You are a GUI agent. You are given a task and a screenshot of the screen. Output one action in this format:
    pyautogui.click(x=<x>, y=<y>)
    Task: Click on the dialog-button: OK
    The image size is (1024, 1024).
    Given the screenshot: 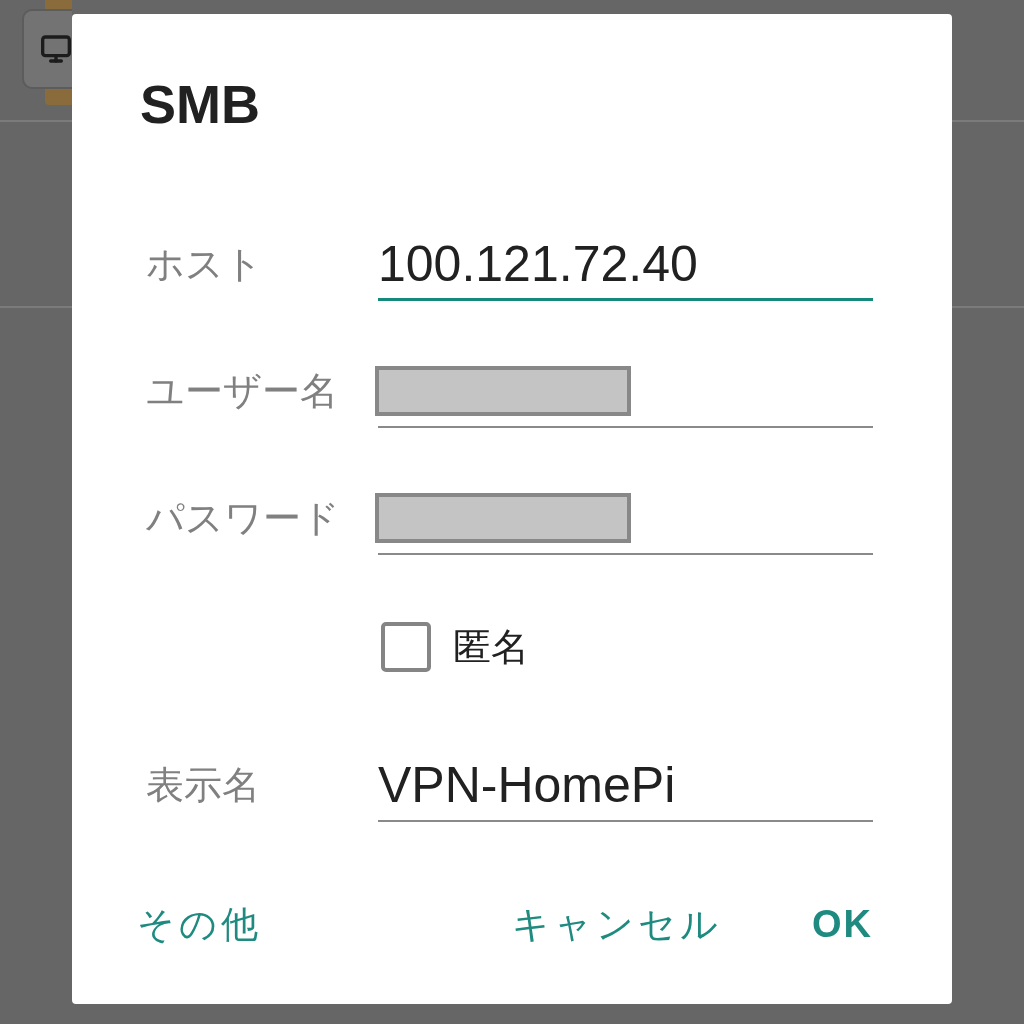 What is the action you would take?
    pyautogui.click(x=842, y=924)
    